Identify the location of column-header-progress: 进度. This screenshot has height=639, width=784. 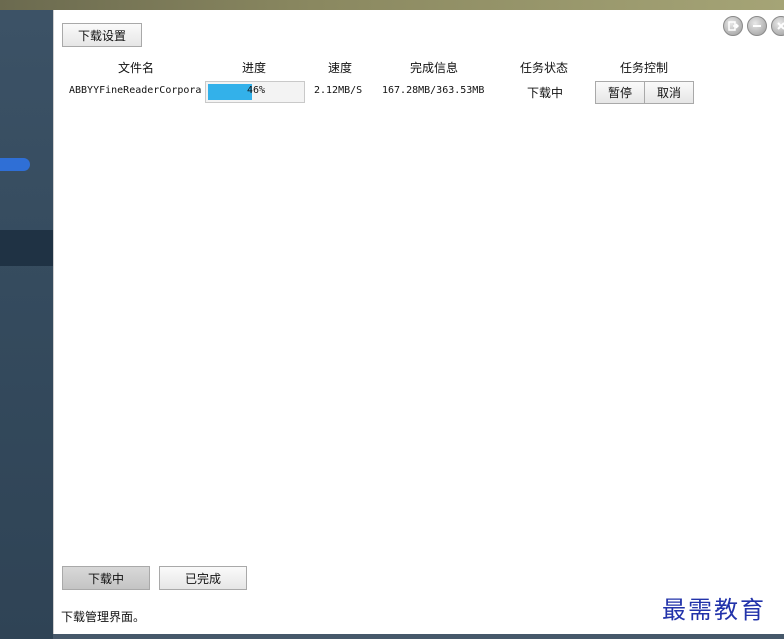
(253, 68).